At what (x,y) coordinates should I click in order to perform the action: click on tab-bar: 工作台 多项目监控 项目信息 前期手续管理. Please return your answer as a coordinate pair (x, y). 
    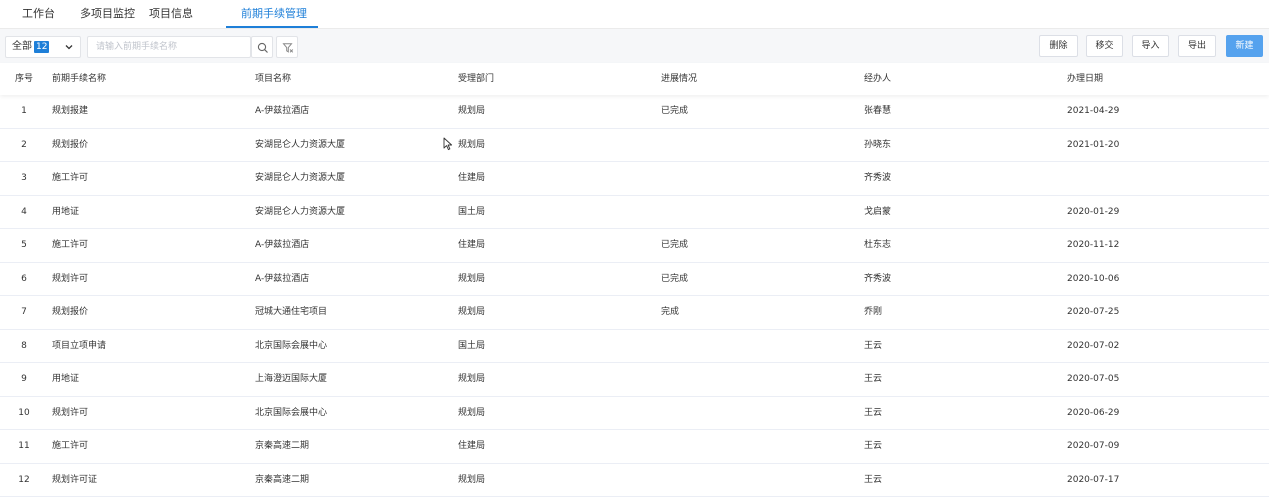
    Looking at the image, I should click on (634, 14).